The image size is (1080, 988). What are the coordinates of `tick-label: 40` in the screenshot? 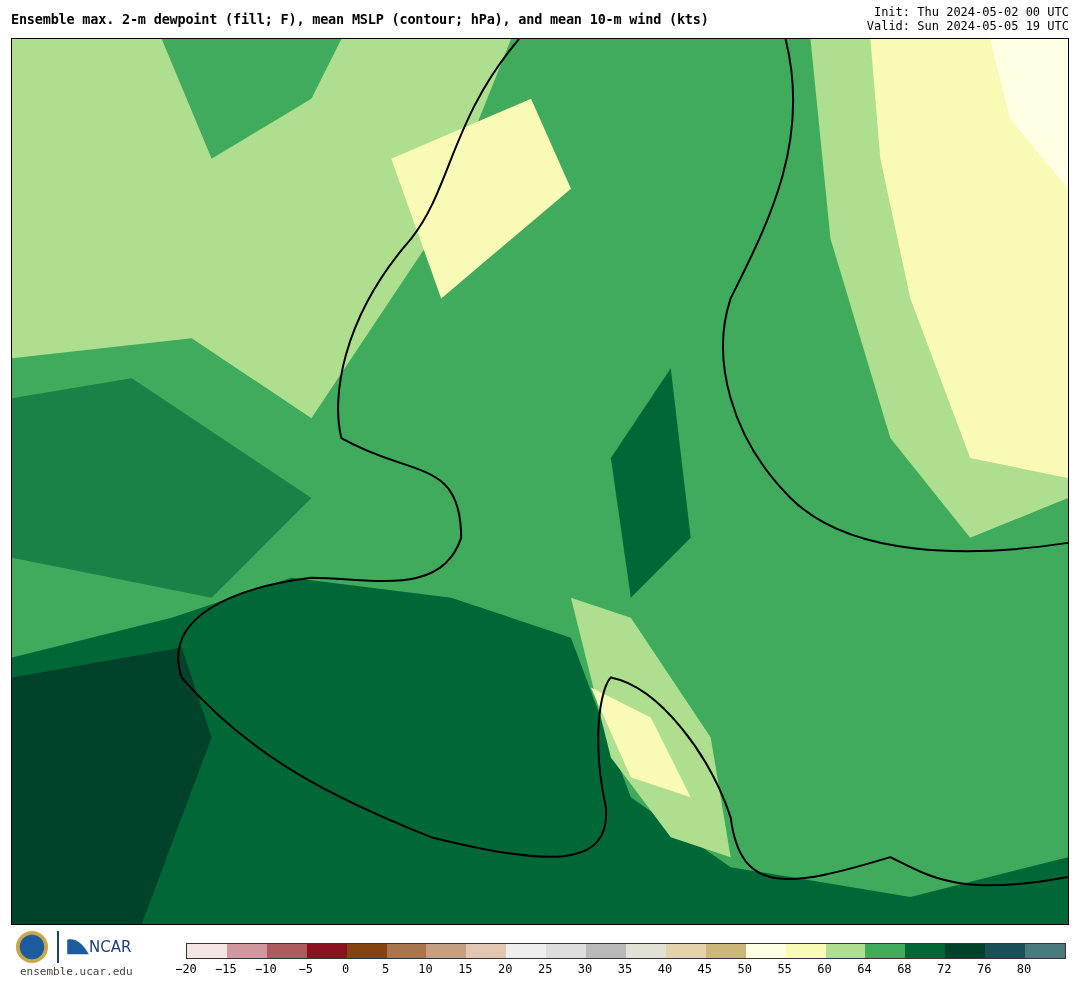 It's located at (665, 969).